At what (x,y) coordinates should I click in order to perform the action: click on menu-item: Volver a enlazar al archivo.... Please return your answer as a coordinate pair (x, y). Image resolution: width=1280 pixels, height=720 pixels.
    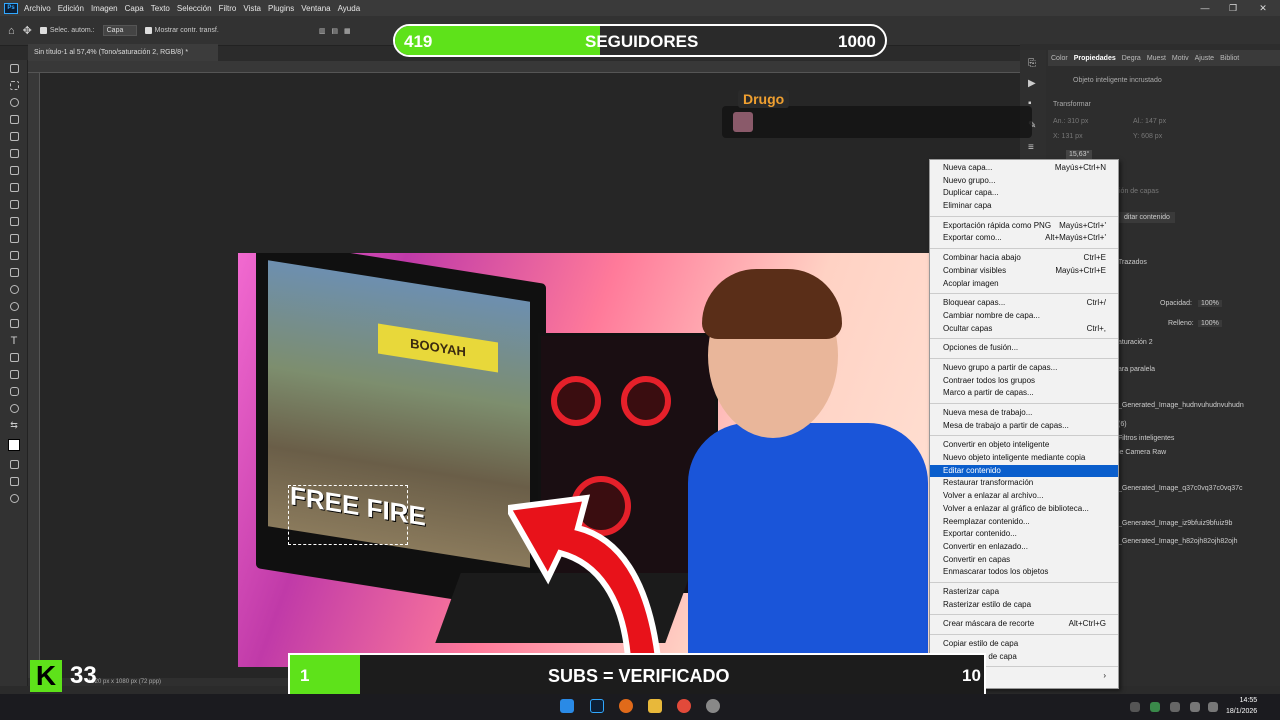
    Looking at the image, I should click on (1024, 496).